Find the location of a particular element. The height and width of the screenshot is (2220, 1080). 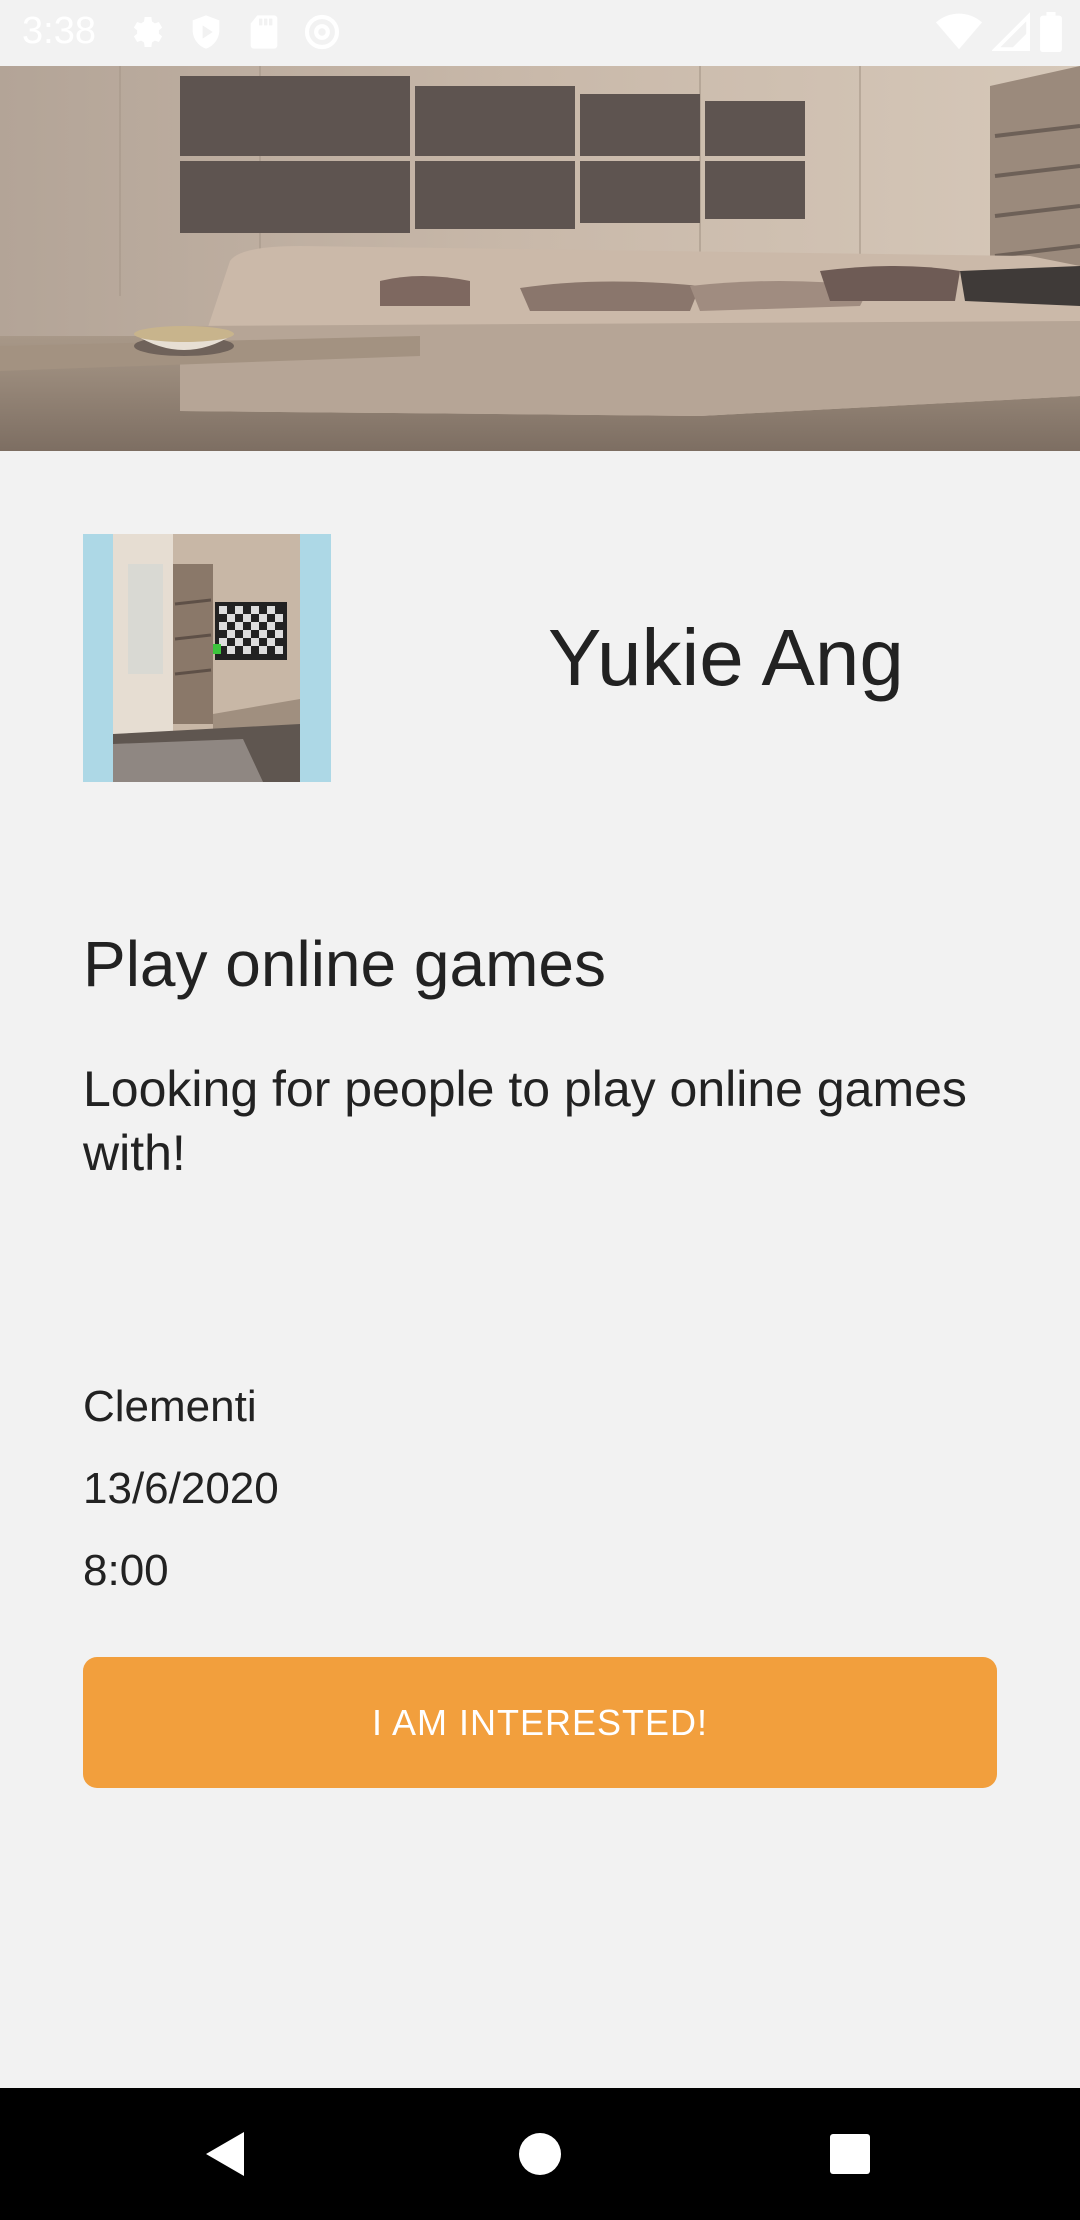

status-time: 3:38 is located at coordinates (59, 31).